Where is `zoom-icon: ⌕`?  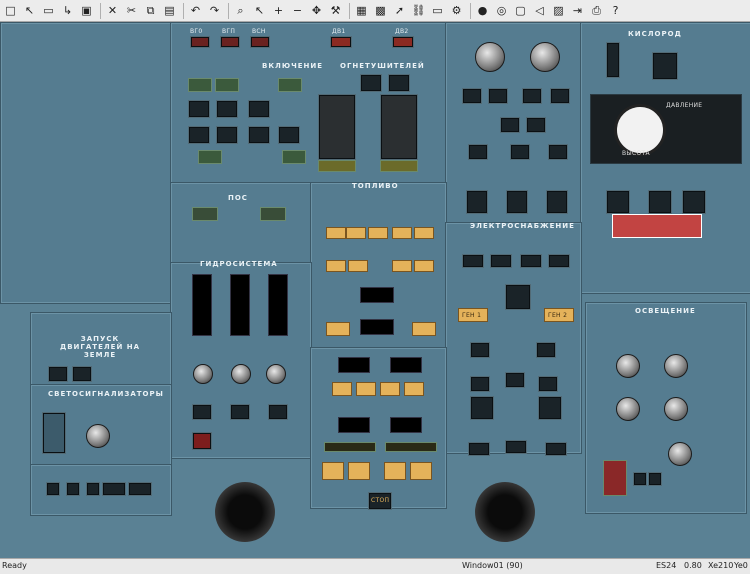 zoom-icon: ⌕ is located at coordinates (240, 10).